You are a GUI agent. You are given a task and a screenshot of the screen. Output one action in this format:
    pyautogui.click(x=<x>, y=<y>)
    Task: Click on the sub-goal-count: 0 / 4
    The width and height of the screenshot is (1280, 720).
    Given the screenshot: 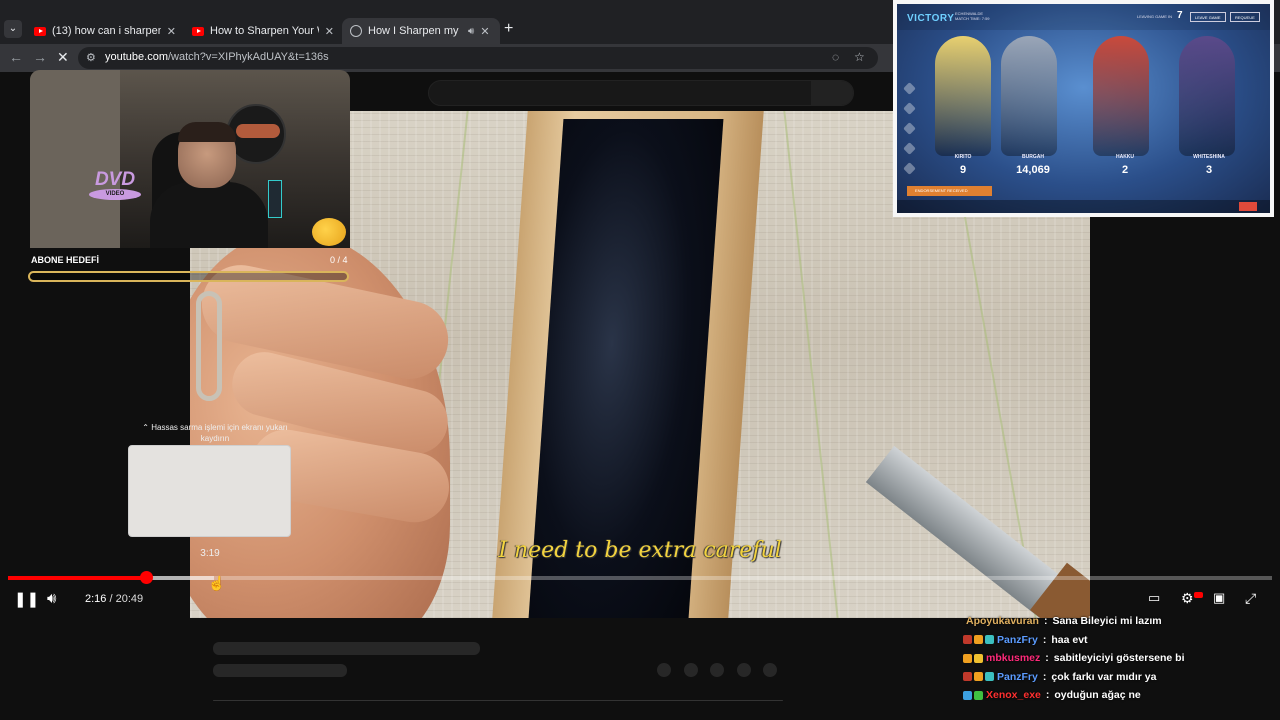 What is the action you would take?
    pyautogui.click(x=339, y=260)
    